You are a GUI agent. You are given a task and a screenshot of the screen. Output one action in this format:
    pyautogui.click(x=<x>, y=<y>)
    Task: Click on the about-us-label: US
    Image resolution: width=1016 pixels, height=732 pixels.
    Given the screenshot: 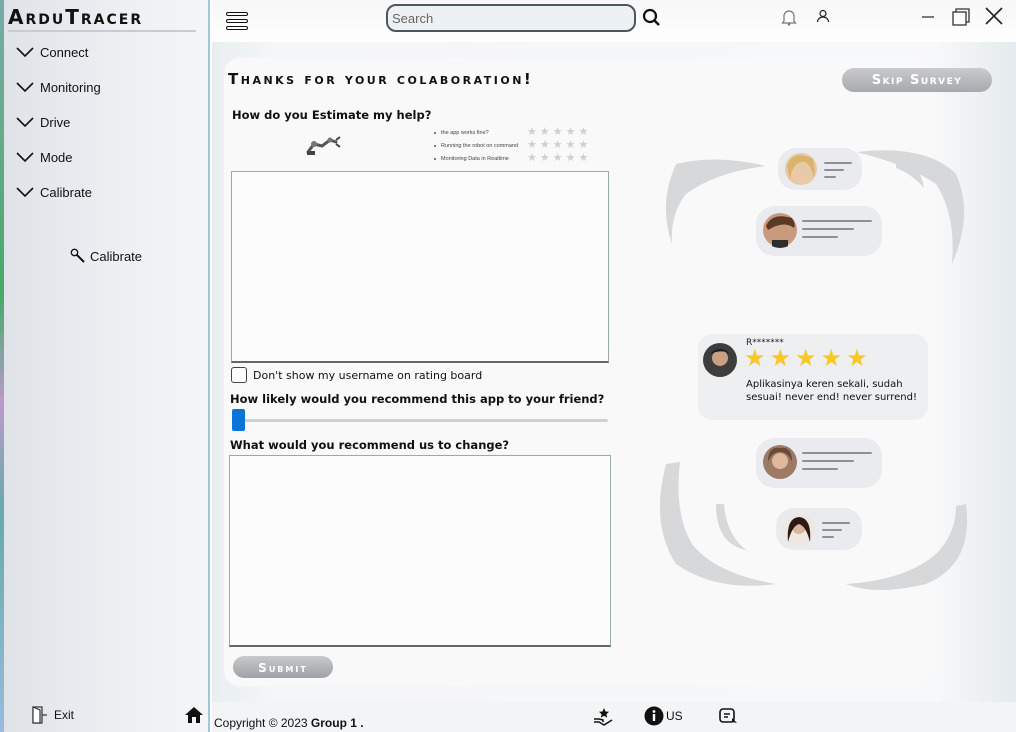 What is the action you would take?
    pyautogui.click(x=674, y=716)
    